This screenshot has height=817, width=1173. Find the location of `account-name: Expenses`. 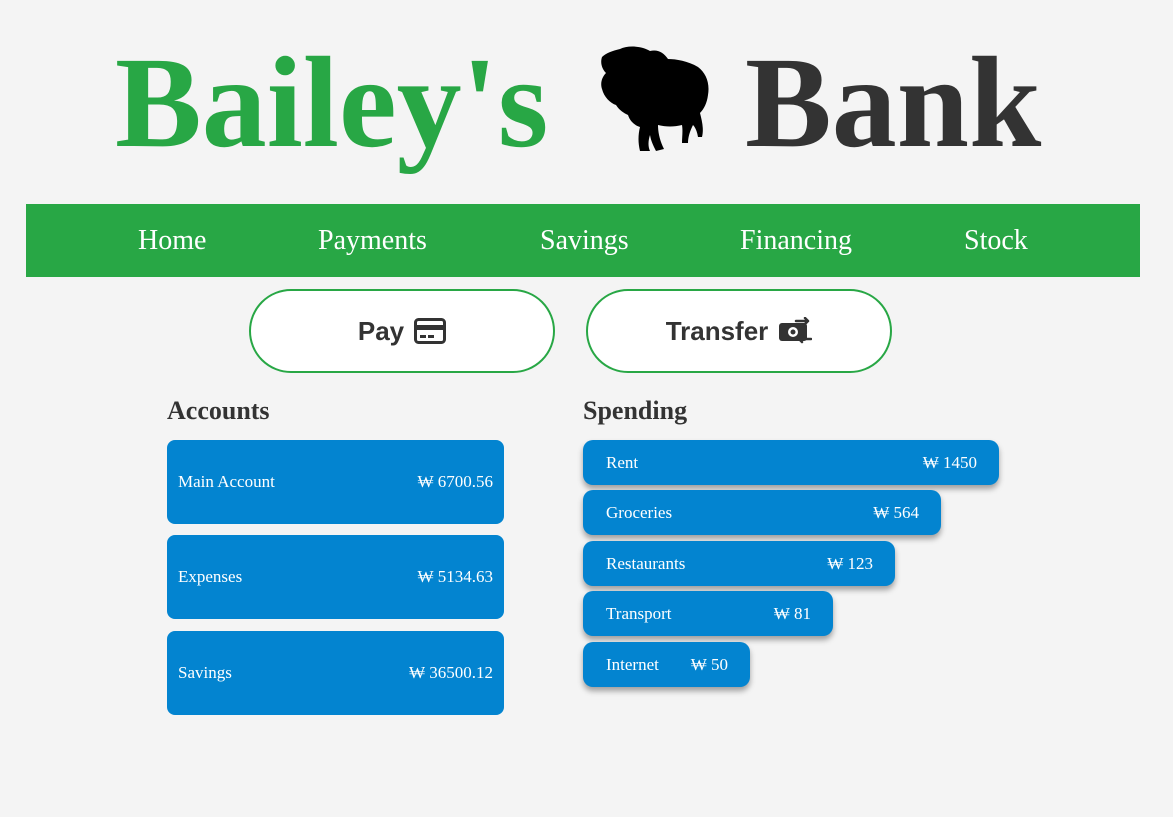

account-name: Expenses is located at coordinates (210, 576).